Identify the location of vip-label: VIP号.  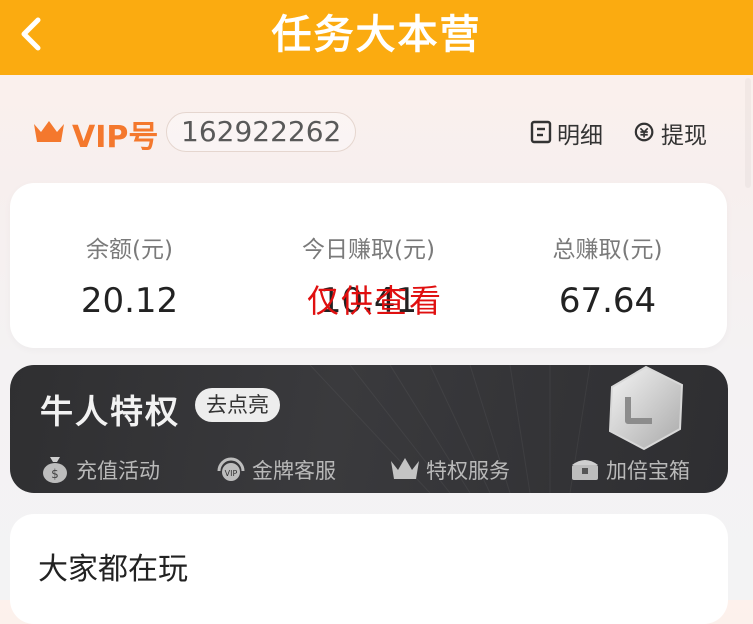
(115, 137).